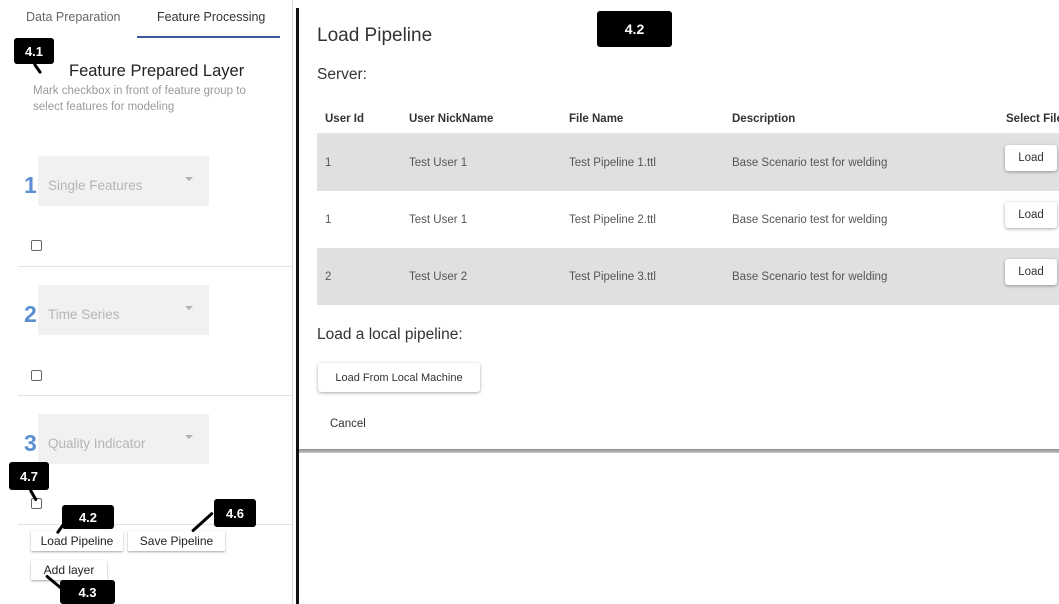  What do you see at coordinates (375, 35) in the screenshot?
I see `dialog-title: Load Pipeline` at bounding box center [375, 35].